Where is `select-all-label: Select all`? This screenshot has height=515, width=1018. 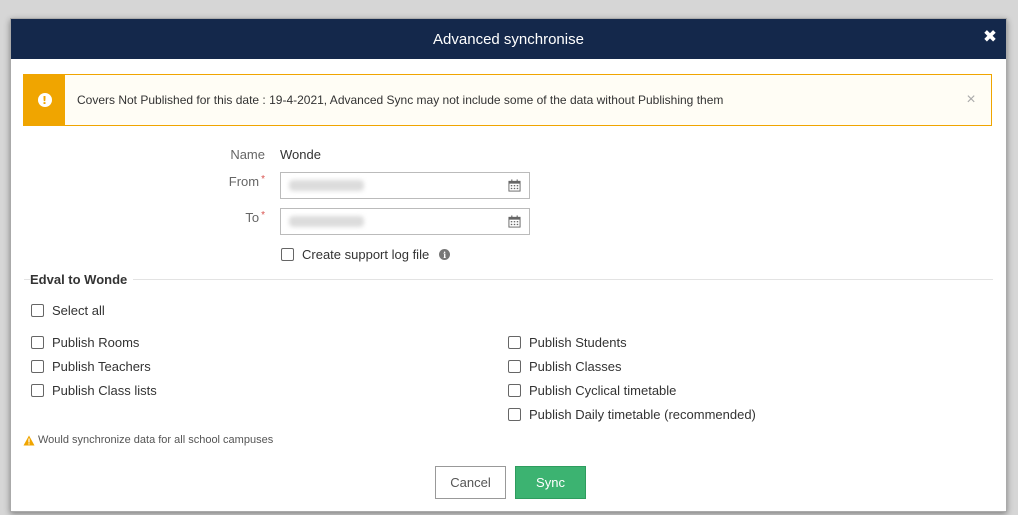
select-all-label: Select all is located at coordinates (78, 310).